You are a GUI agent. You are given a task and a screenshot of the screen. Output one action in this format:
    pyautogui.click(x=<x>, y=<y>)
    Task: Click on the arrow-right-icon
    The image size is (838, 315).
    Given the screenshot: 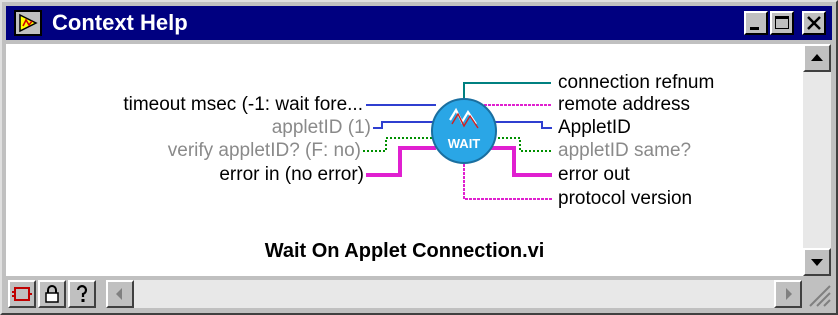 What is the action you would take?
    pyautogui.click(x=789, y=294)
    